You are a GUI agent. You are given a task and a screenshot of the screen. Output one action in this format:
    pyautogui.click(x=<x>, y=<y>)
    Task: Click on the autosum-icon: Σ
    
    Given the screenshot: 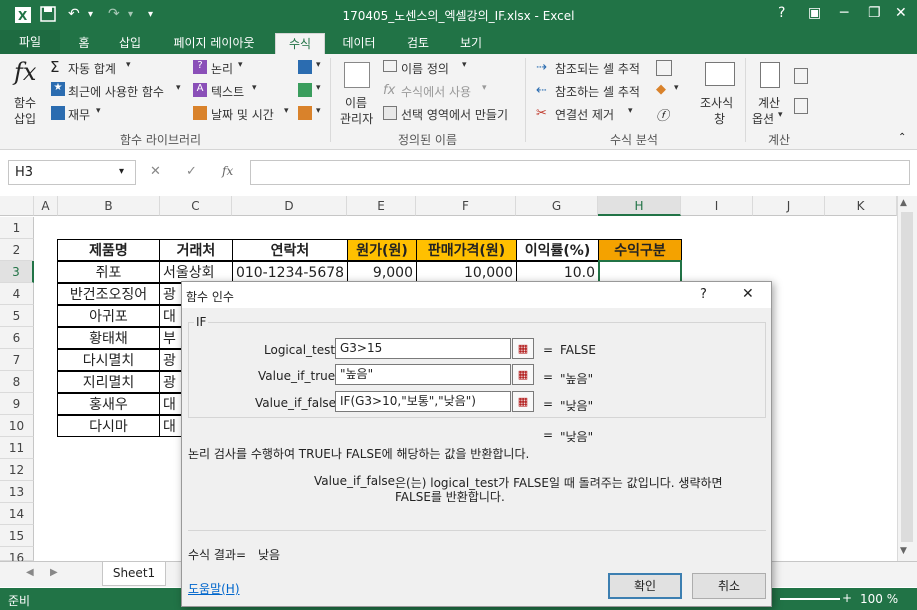 What is the action you would take?
    pyautogui.click(x=54, y=67)
    